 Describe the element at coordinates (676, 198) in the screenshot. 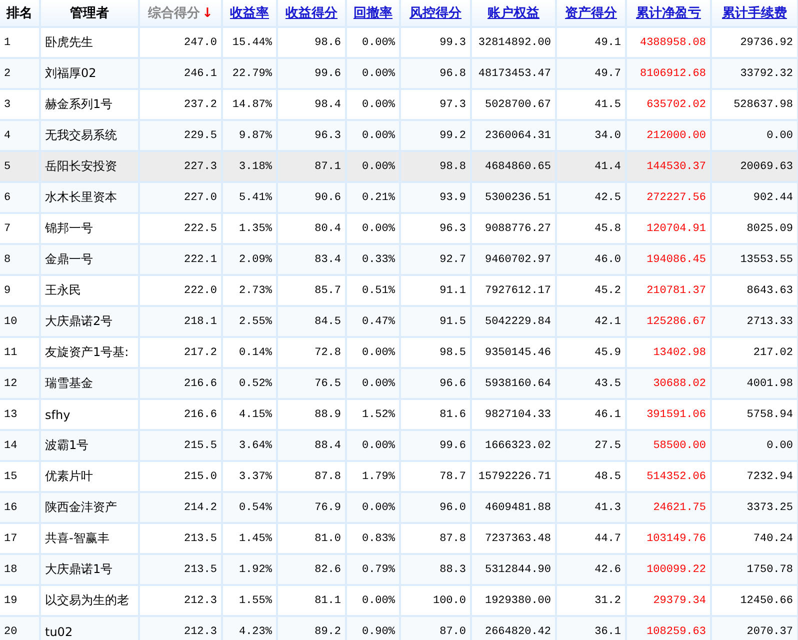

I see `table-cell: 272227.56` at that location.